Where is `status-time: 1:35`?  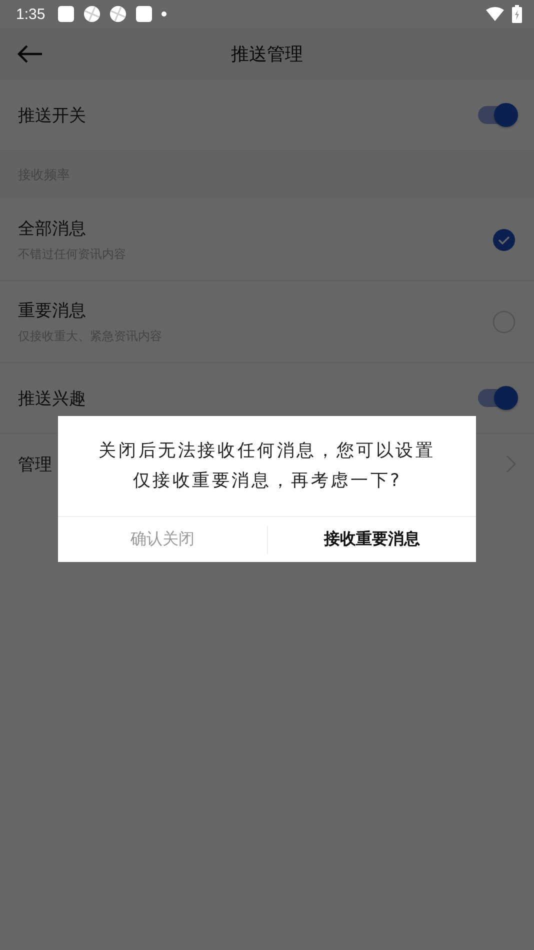
status-time: 1:35 is located at coordinates (31, 14).